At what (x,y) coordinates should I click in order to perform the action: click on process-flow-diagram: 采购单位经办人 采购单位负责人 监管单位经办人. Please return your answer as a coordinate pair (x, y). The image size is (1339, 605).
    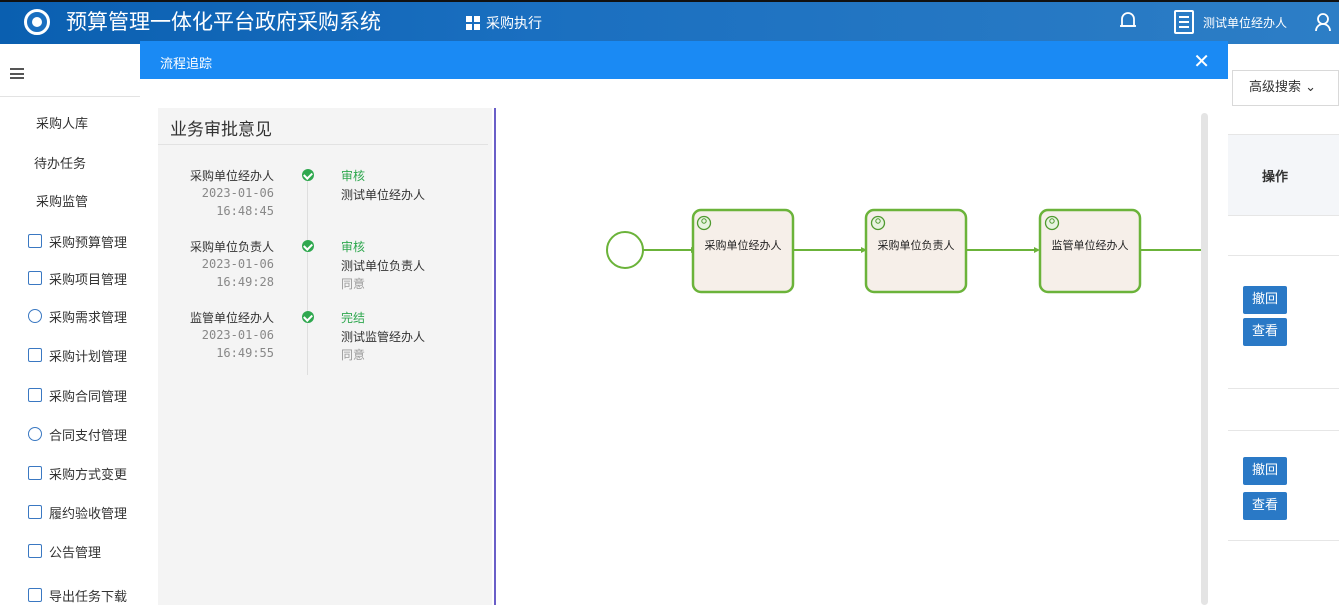
    Looking at the image, I should click on (905, 251).